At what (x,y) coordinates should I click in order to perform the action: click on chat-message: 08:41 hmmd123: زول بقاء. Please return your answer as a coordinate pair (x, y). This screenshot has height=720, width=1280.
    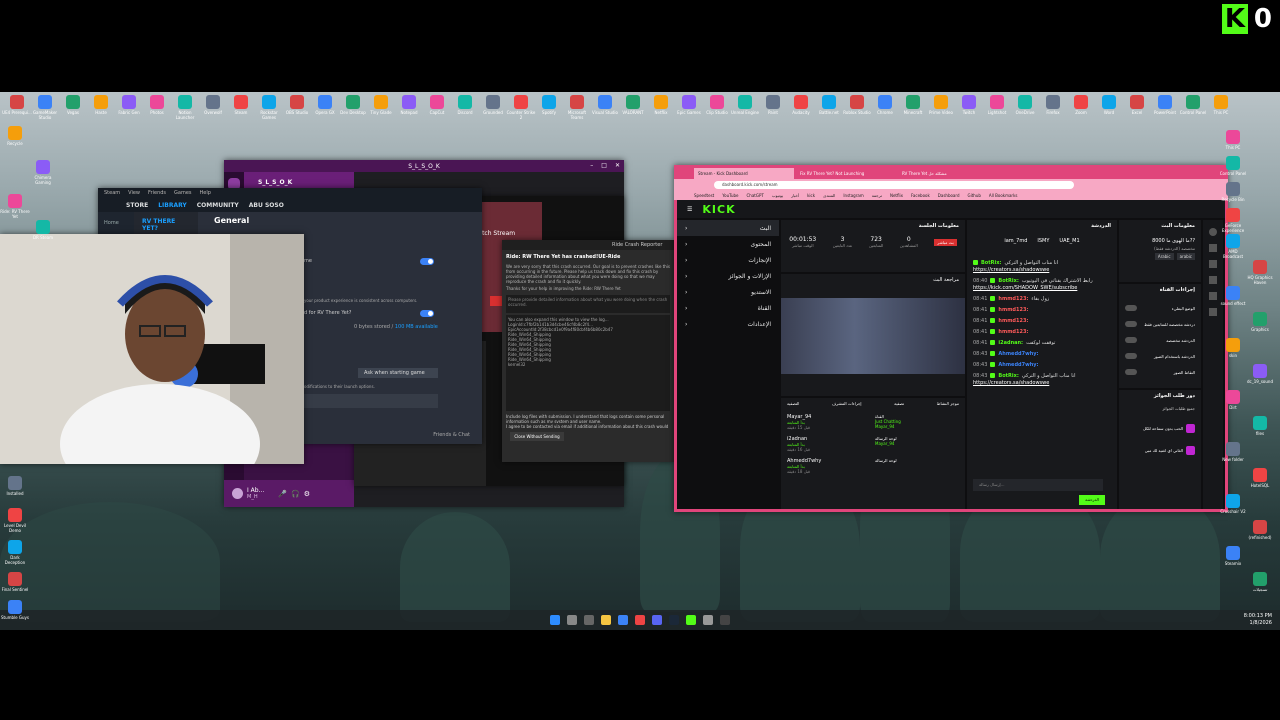
    Looking at the image, I should click on (1042, 298).